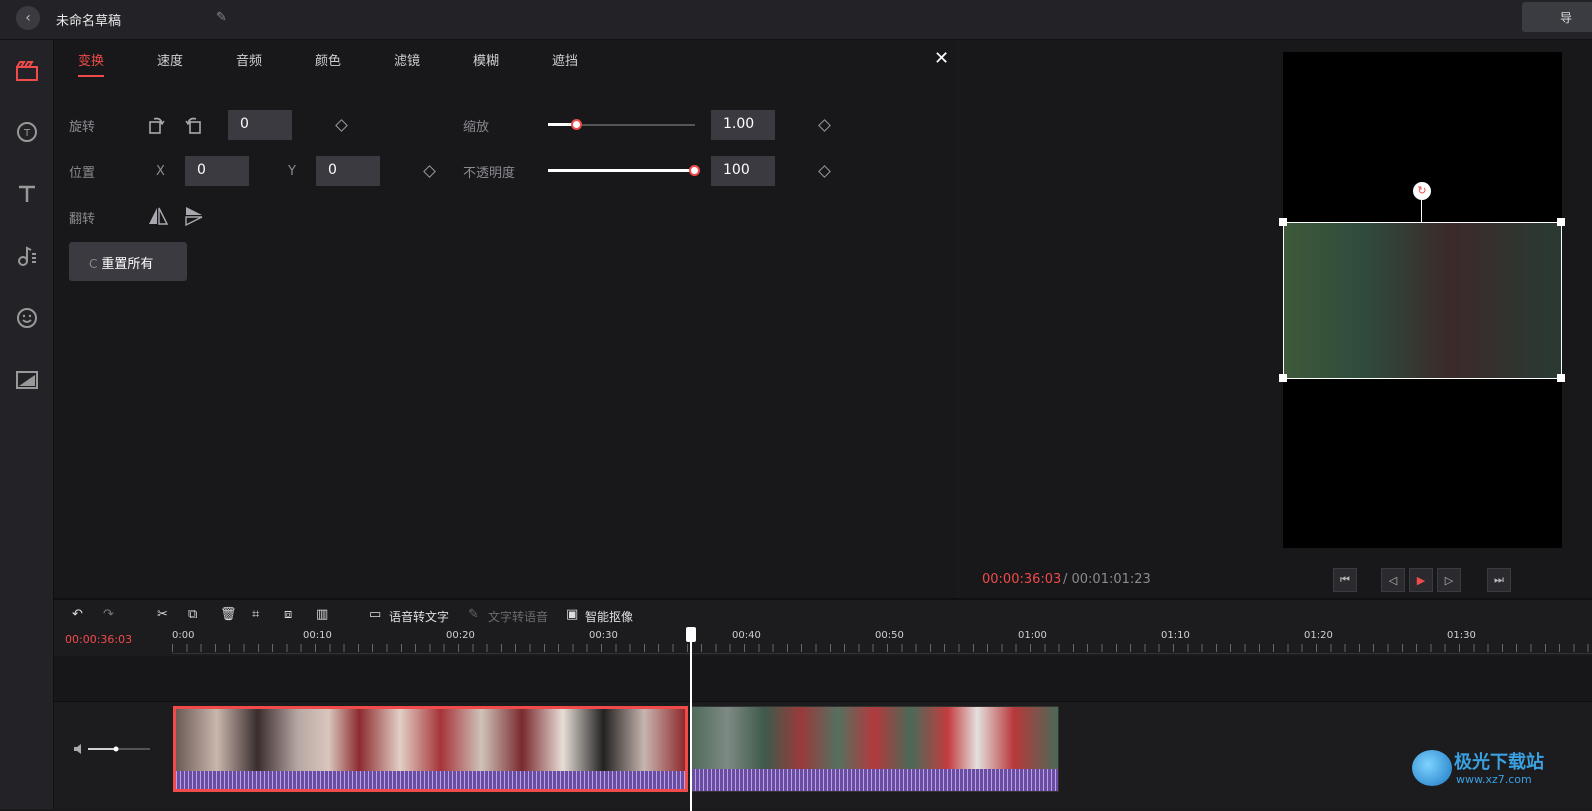 Image resolution: width=1592 pixels, height=811 pixels. What do you see at coordinates (796, 20) in the screenshot?
I see `top-bar: ‹ 未命名草稿 ✎ 导` at bounding box center [796, 20].